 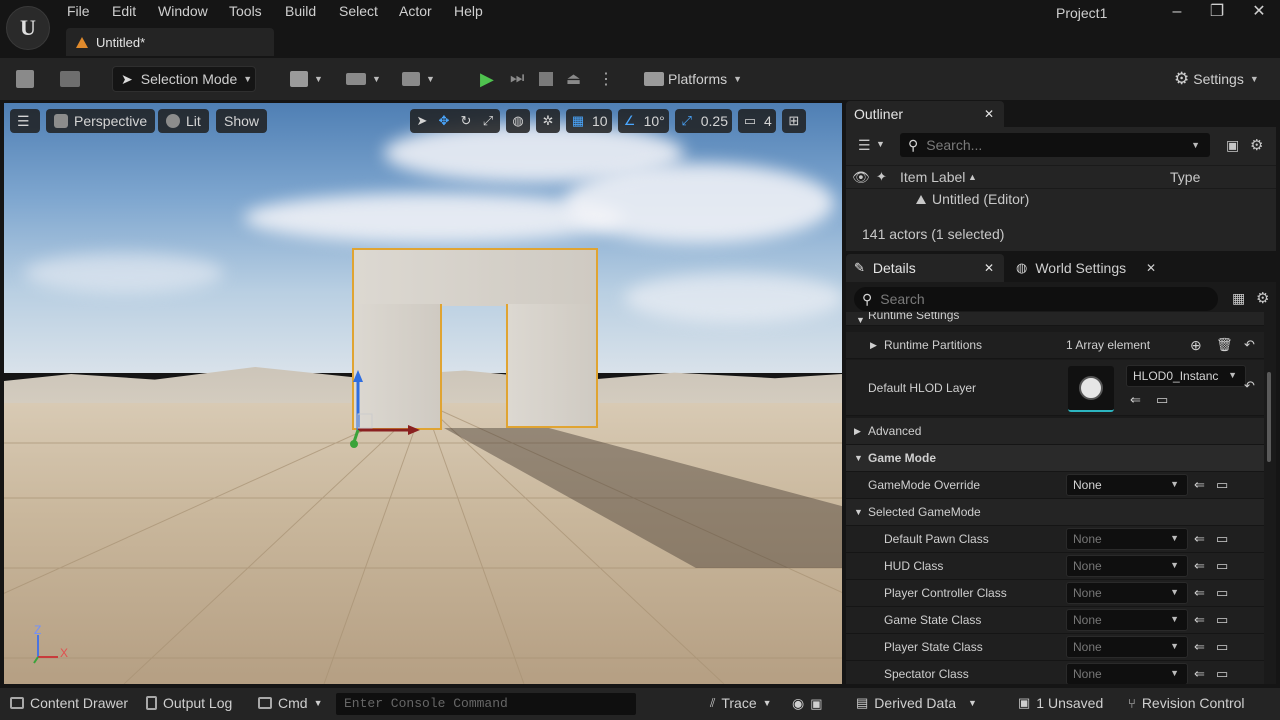 I want to click on player-state-class-dropdown: None ▼, so click(x=1127, y=647).